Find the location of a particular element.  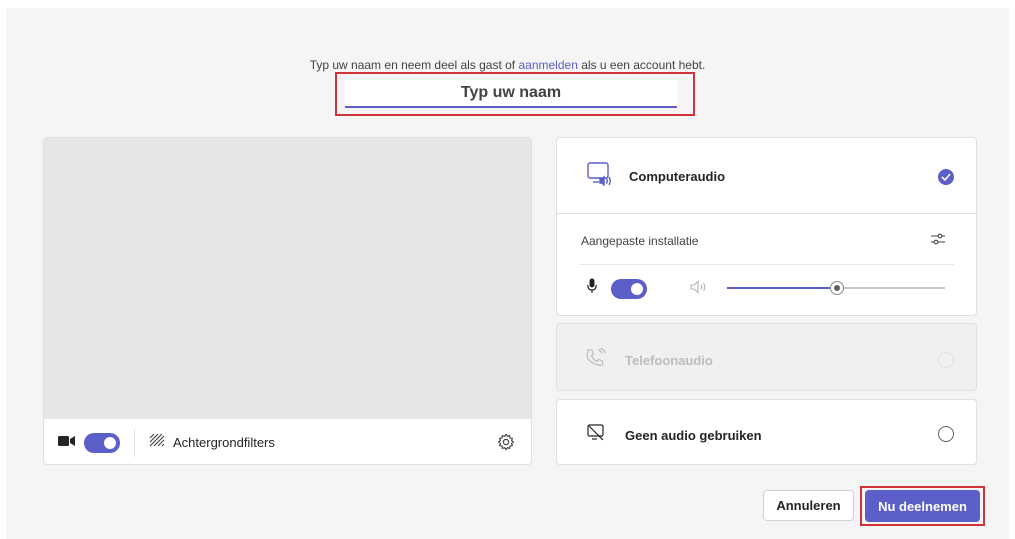

audio-settings-sliders-icon is located at coordinates (938, 241).